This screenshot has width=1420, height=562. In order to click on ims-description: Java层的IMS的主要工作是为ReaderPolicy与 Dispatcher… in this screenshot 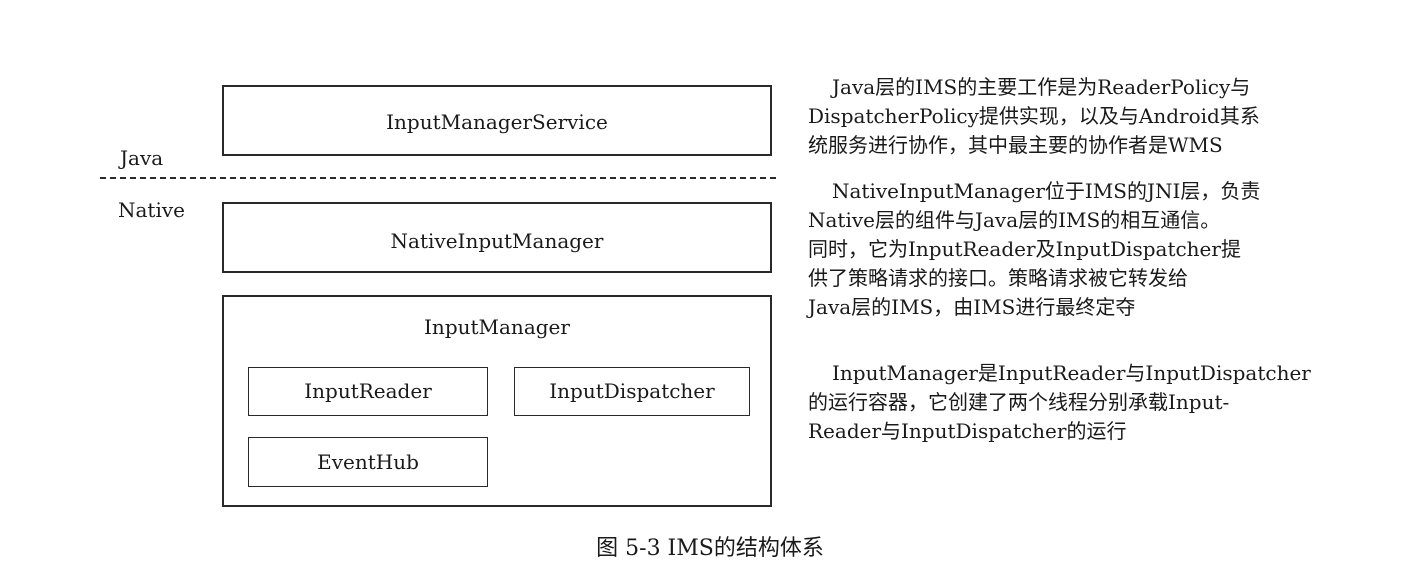, I will do `click(1058, 116)`.